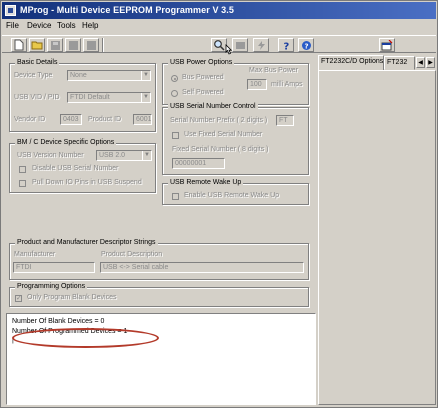  What do you see at coordinates (175, 135) in the screenshot?
I see `use-fixed-serial-checkbox` at bounding box center [175, 135].